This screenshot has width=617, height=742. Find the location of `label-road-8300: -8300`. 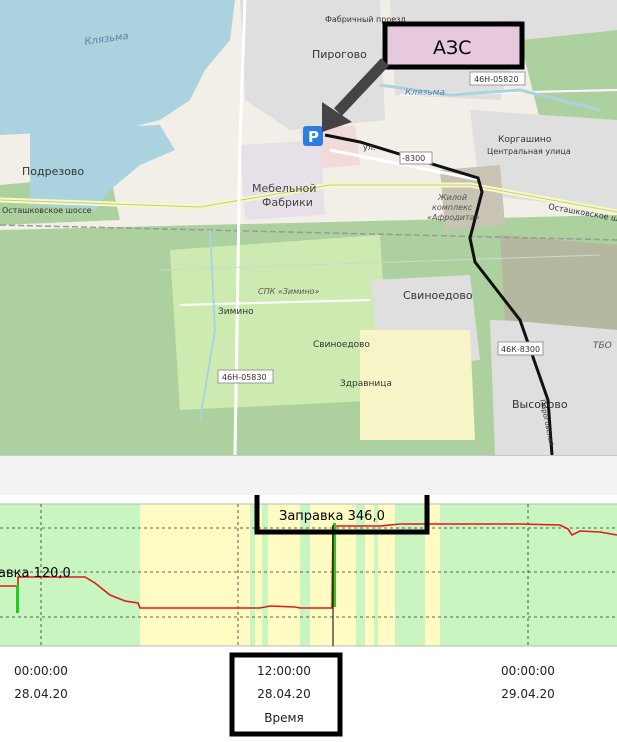

label-road-8300: -8300 is located at coordinates (413, 158).